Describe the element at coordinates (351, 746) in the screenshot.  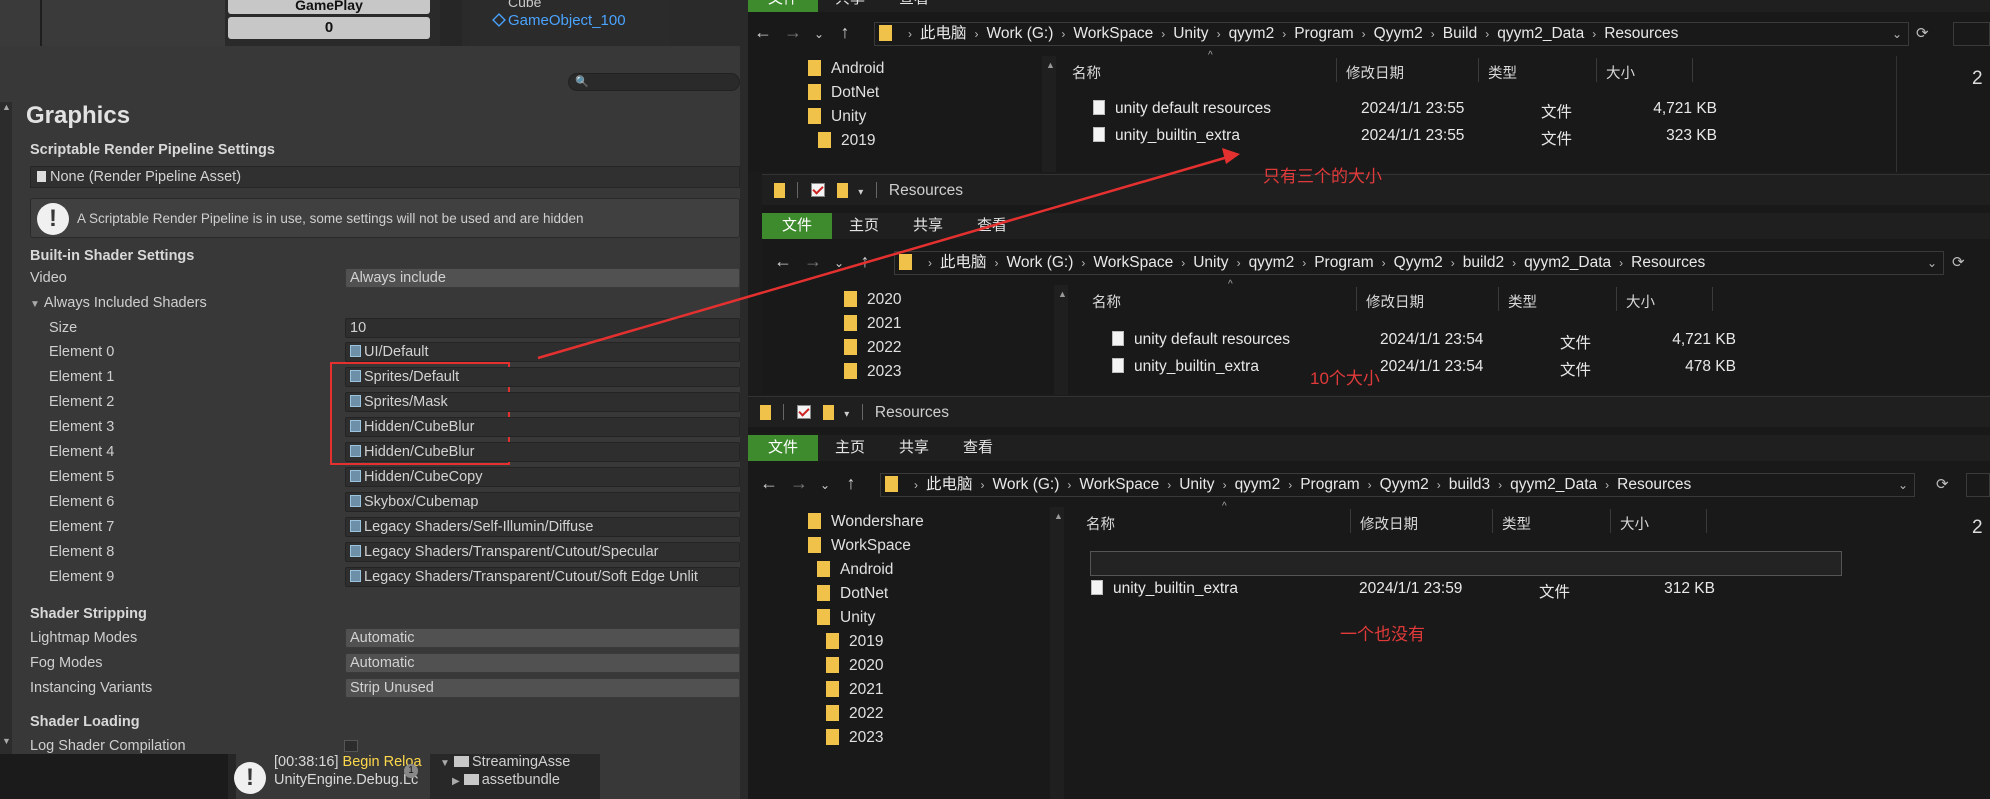
I see `log-shader-compilation-toggle` at that location.